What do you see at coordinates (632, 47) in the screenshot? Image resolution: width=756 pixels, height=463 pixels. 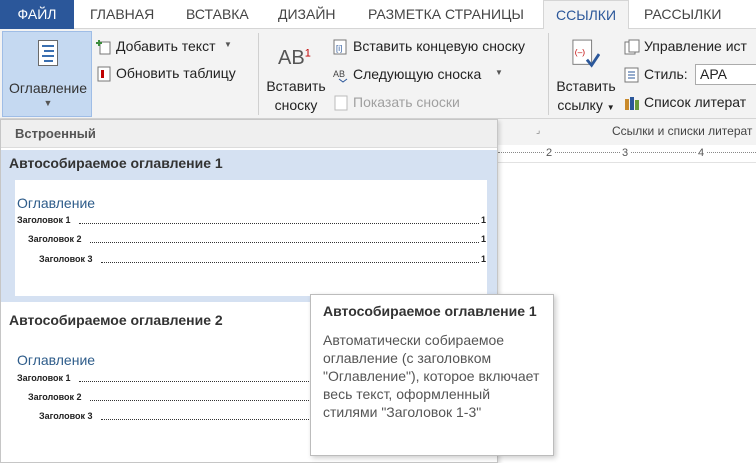 I see `manage-sources-icon` at bounding box center [632, 47].